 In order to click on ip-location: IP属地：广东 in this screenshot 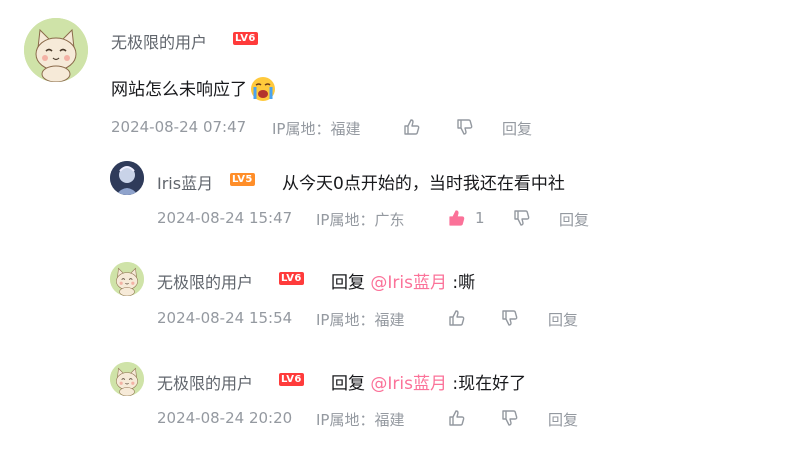, I will do `click(360, 220)`.